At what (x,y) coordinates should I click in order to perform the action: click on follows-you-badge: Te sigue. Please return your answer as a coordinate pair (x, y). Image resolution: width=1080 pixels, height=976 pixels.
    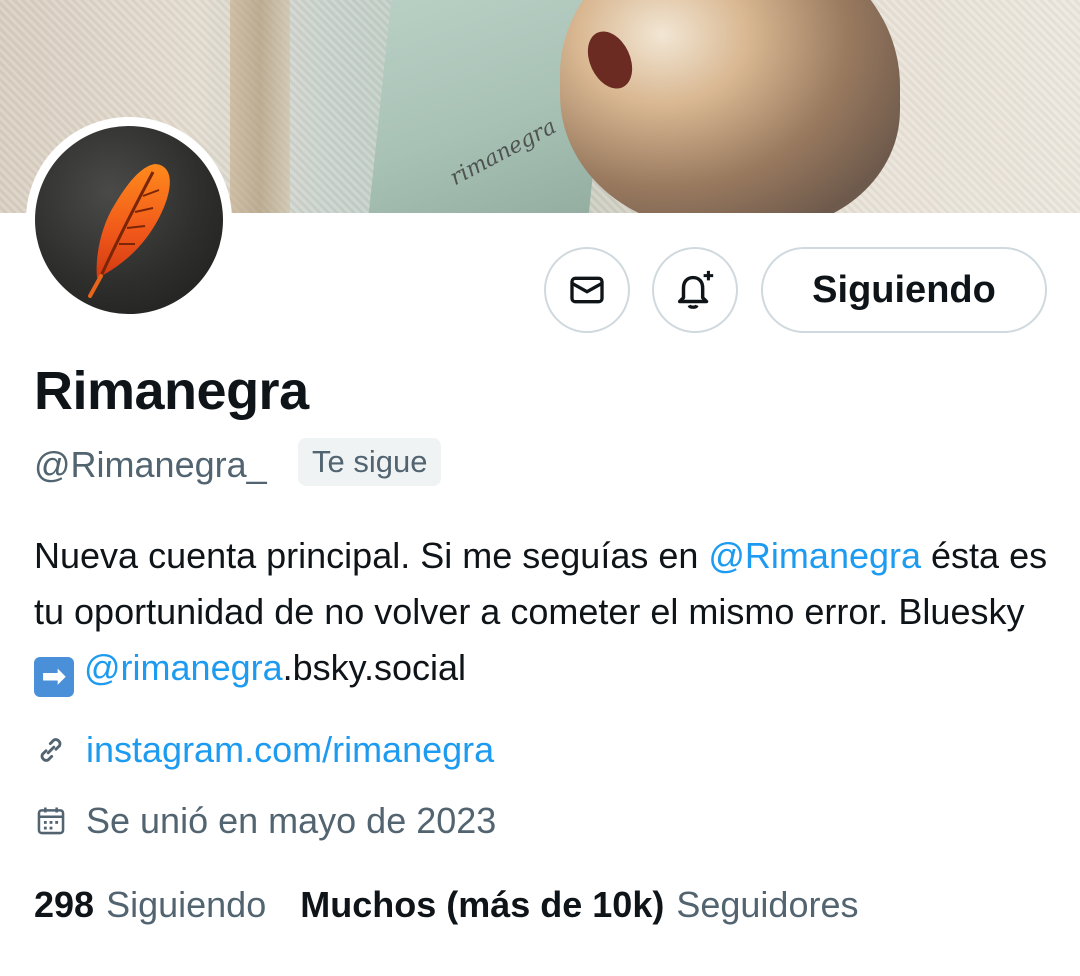
    Looking at the image, I should click on (370, 462).